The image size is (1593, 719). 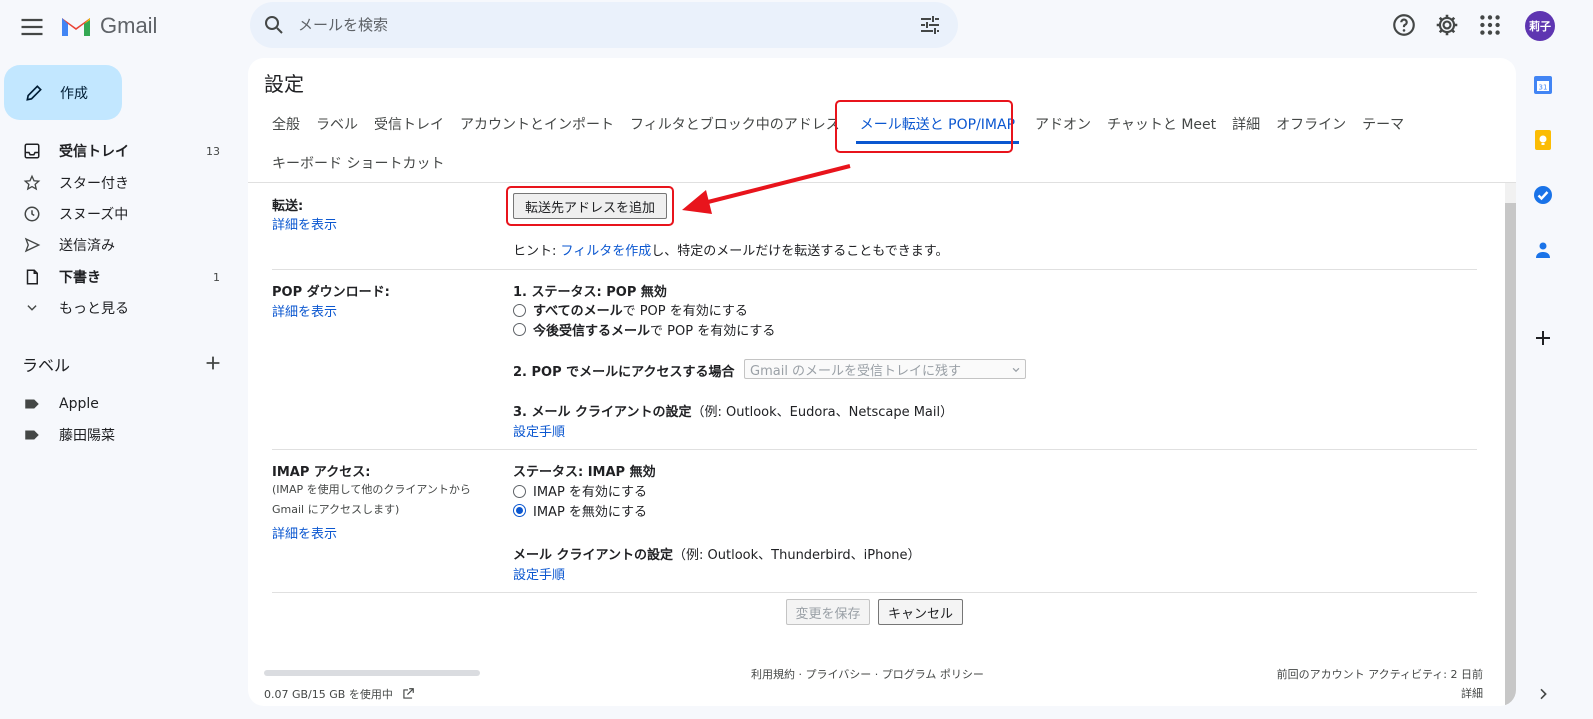 What do you see at coordinates (1311, 124) in the screenshot?
I see `tab-offline: オフライン` at bounding box center [1311, 124].